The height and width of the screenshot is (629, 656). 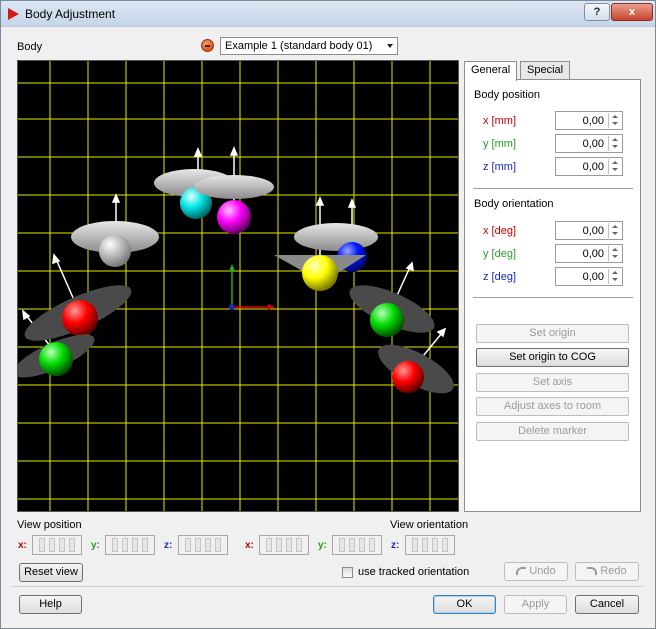 I want to click on view-pos-x-label: x:, so click(x=22, y=545).